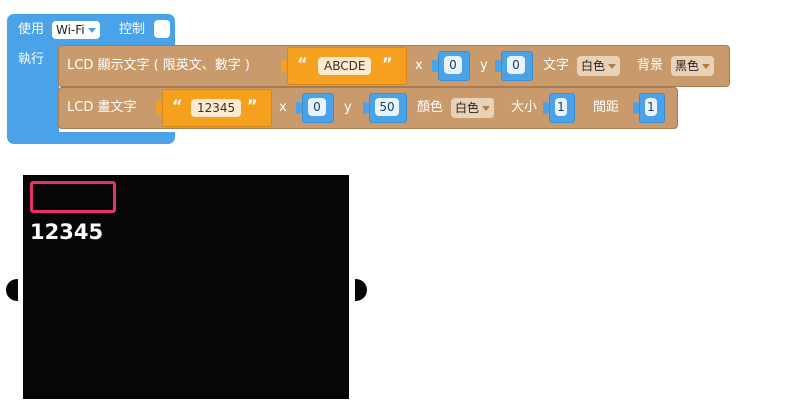  I want to click on control-slot, so click(162, 29).